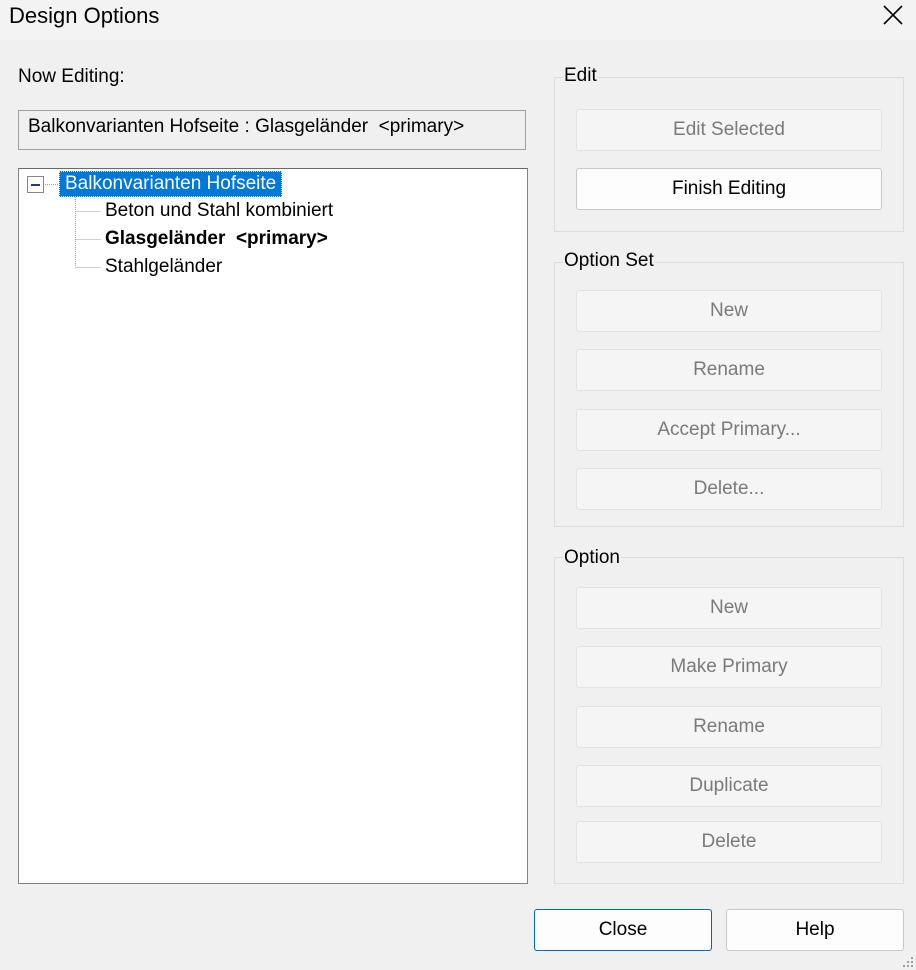  What do you see at coordinates (71, 76) in the screenshot?
I see `now-editing-label: Now Editing:` at bounding box center [71, 76].